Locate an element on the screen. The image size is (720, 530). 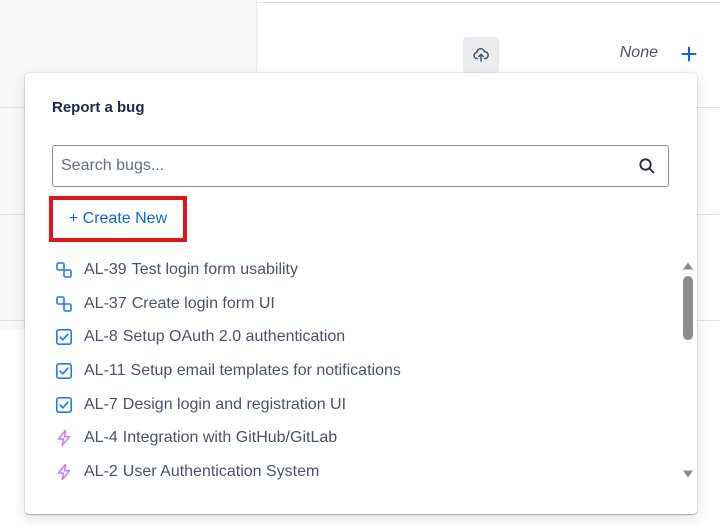
search-icon is located at coordinates (647, 166).